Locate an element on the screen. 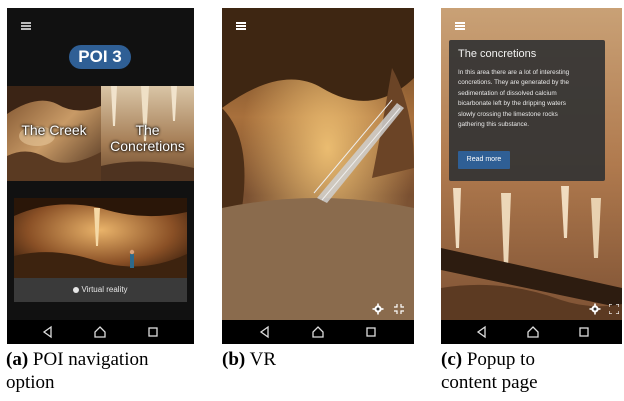  read-more-button: Read more is located at coordinates (484, 160).